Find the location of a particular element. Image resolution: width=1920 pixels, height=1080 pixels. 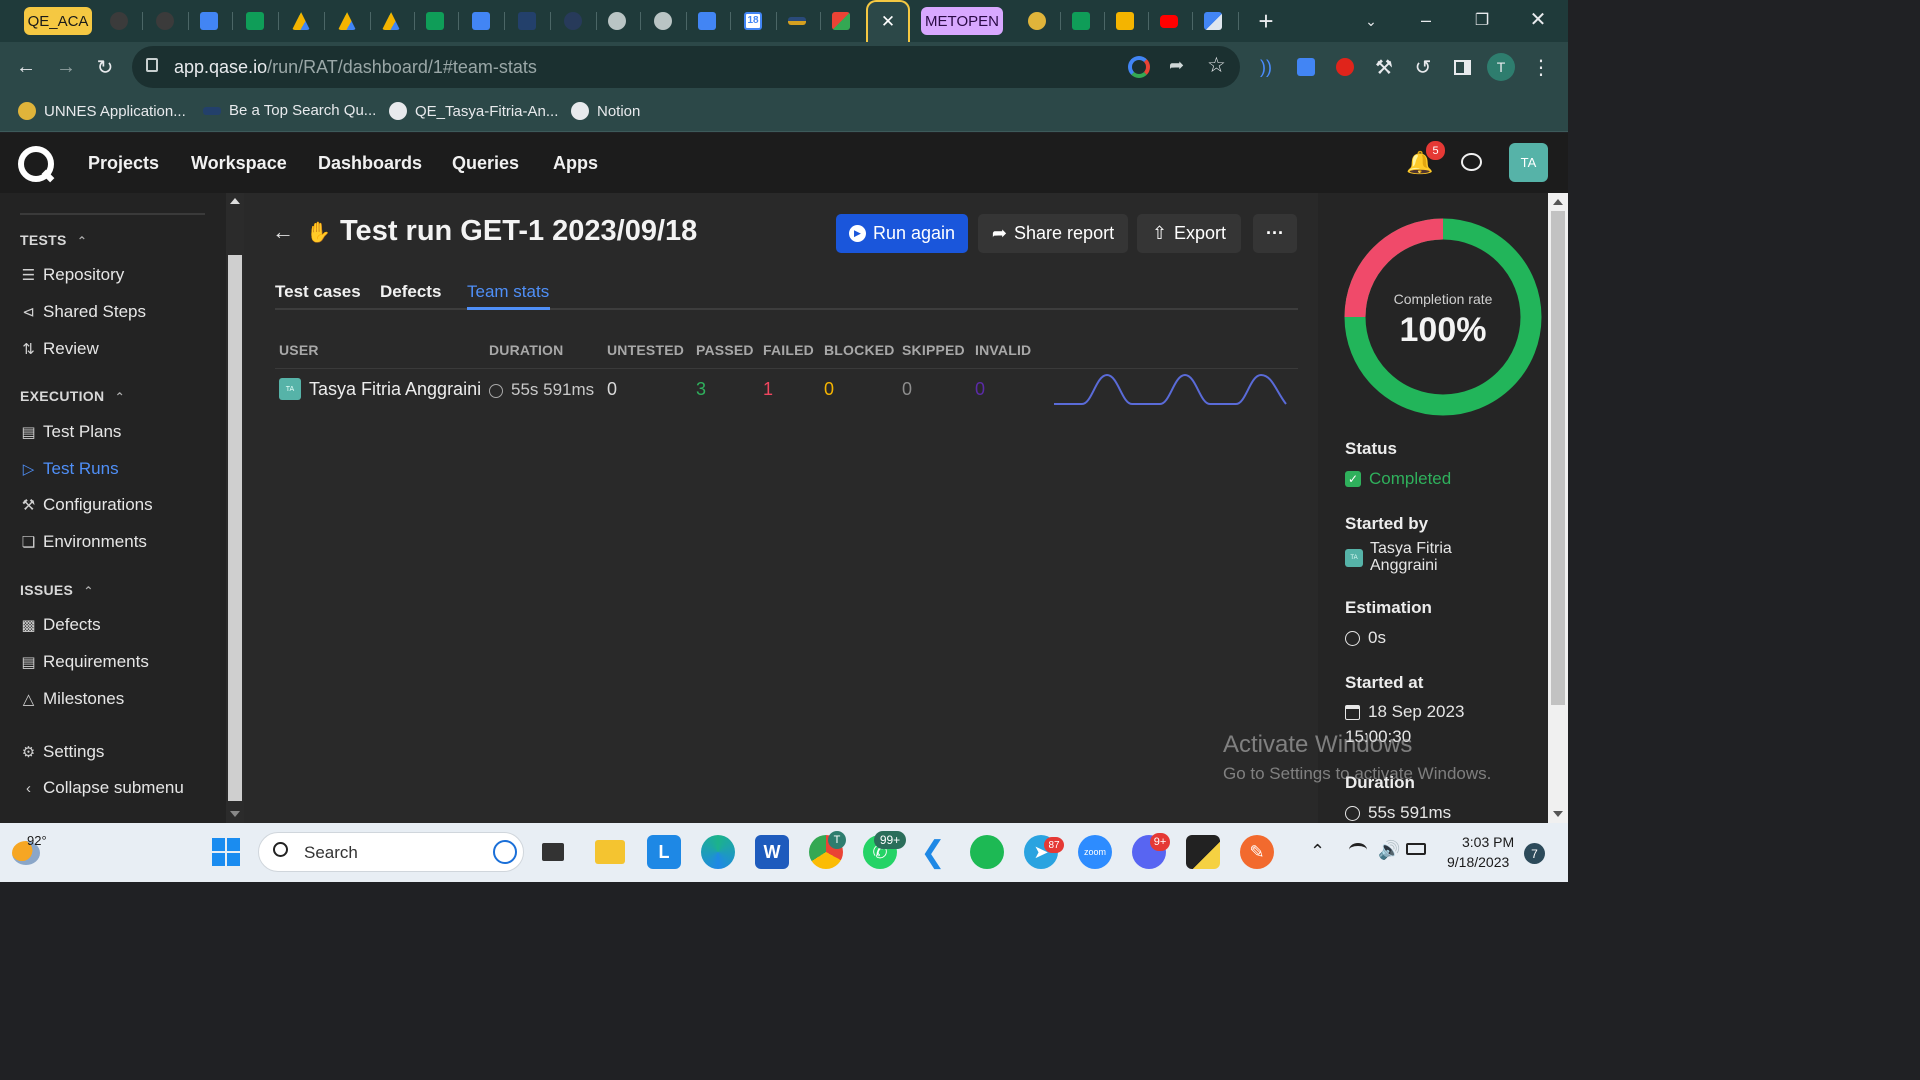

bookmark-star-icon: ☆ is located at coordinates (1216, 65).